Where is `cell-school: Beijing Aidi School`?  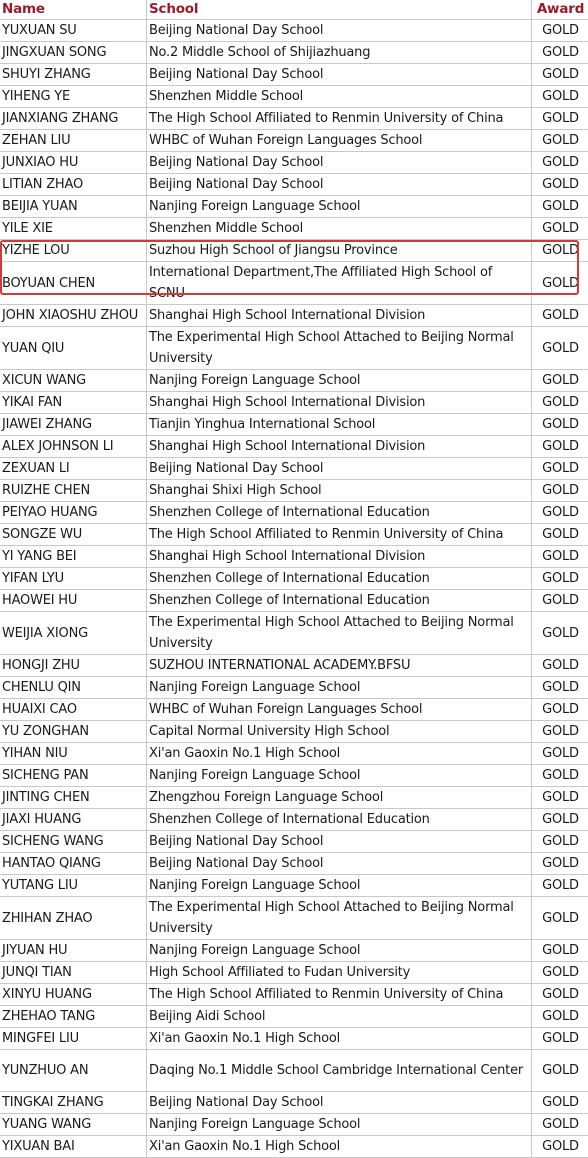
cell-school: Beijing Aidi School is located at coordinates (339, 1017).